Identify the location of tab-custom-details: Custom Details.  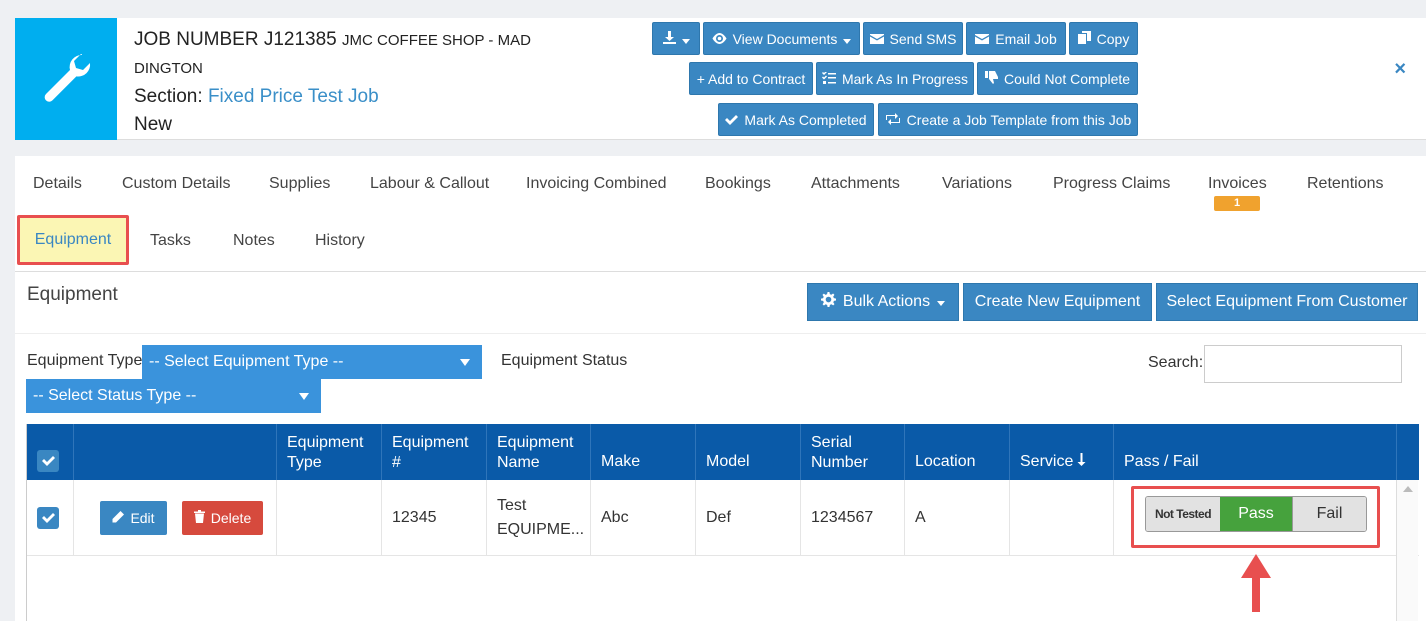
(176, 184).